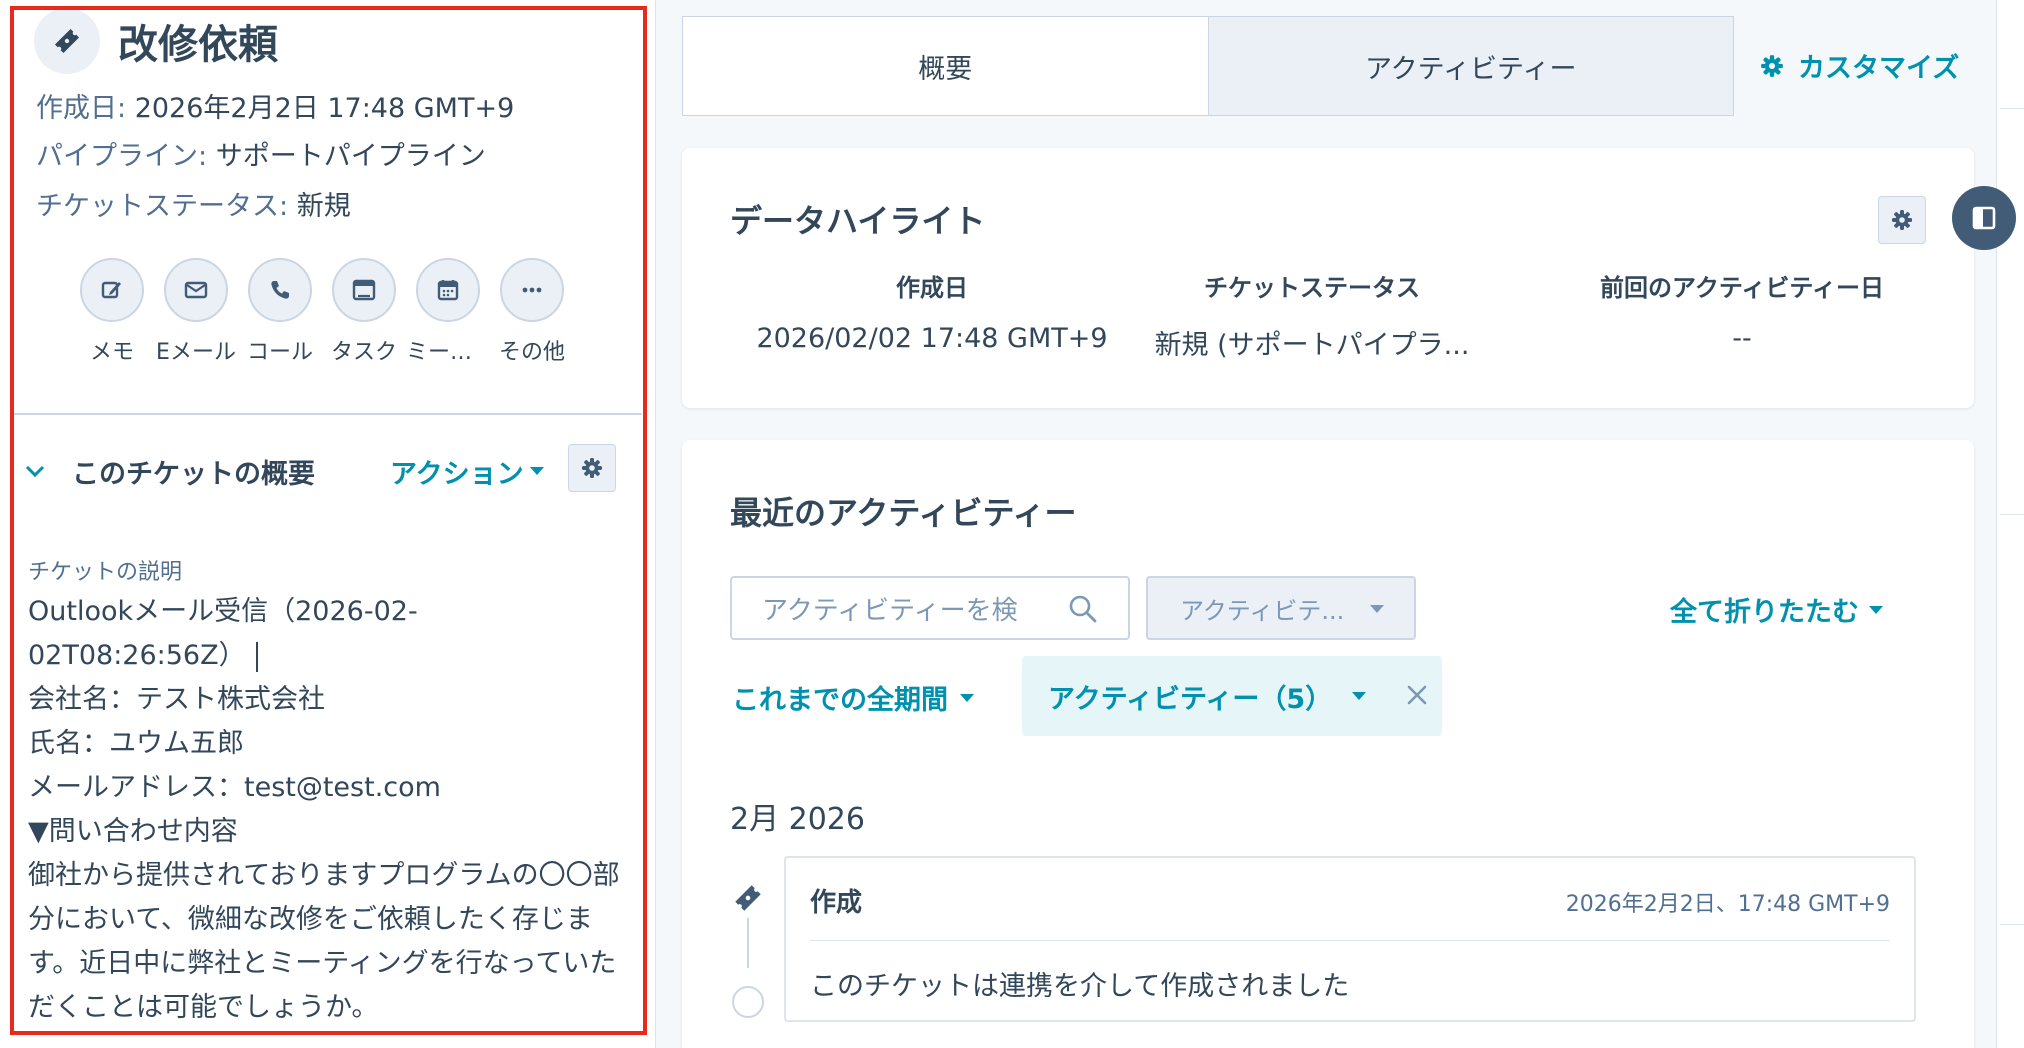 Image resolution: width=2024 pixels, height=1048 pixels. Describe the element at coordinates (234, 787) in the screenshot. I see `description-line: メールアドレス：test@test.com` at that location.